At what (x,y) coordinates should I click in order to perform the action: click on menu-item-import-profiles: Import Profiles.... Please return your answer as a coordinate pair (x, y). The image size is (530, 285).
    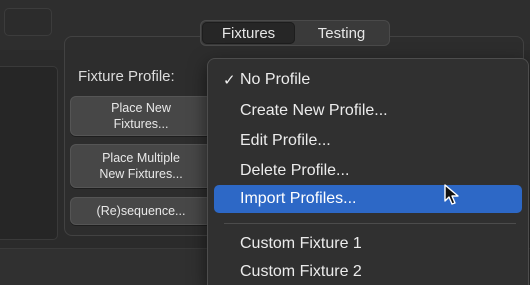
    Looking at the image, I should click on (368, 199).